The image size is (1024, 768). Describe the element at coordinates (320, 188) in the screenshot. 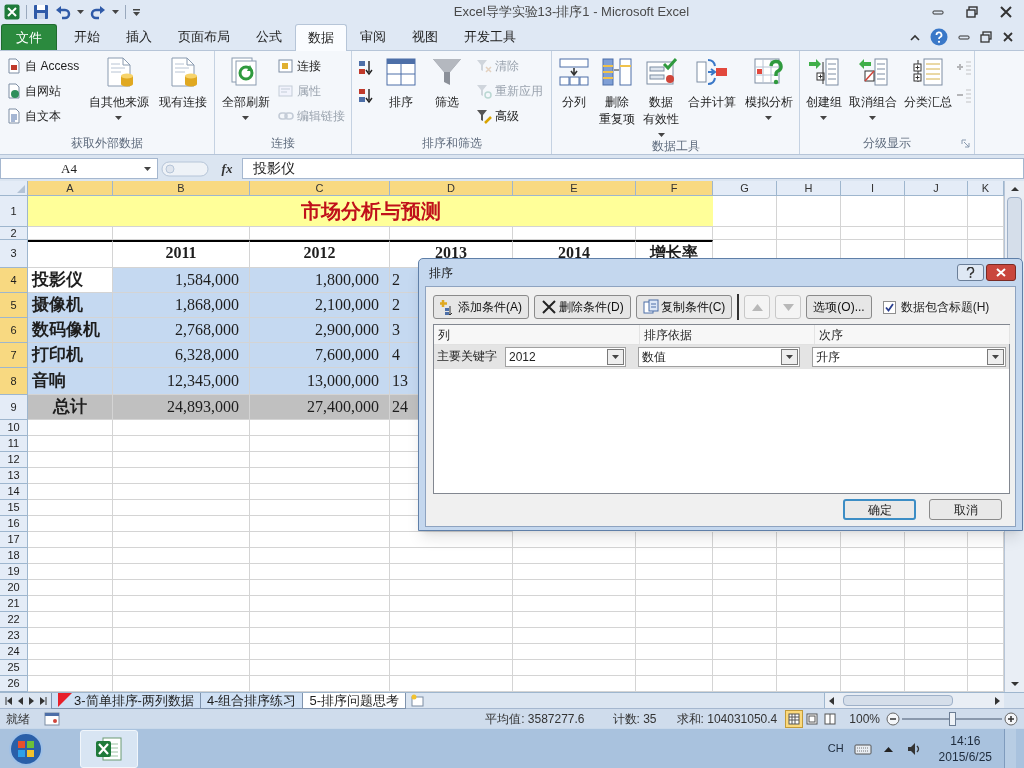

I see `column-header: C` at that location.